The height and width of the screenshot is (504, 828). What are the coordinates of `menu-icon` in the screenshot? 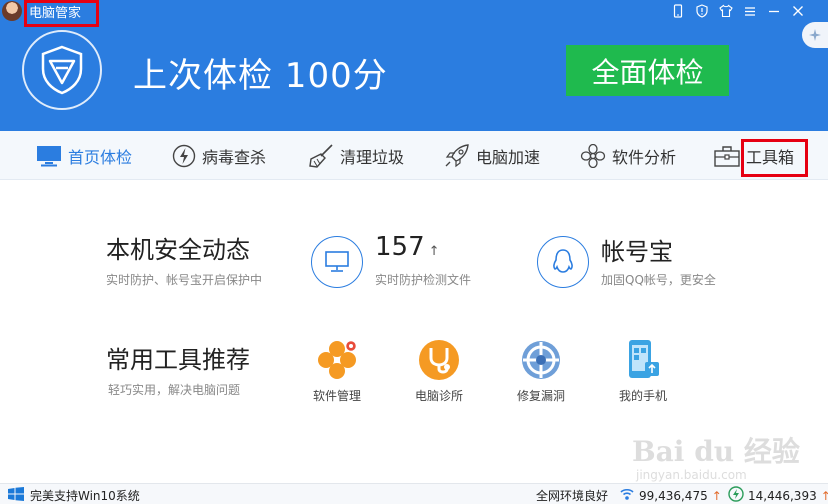 It's located at (750, 11).